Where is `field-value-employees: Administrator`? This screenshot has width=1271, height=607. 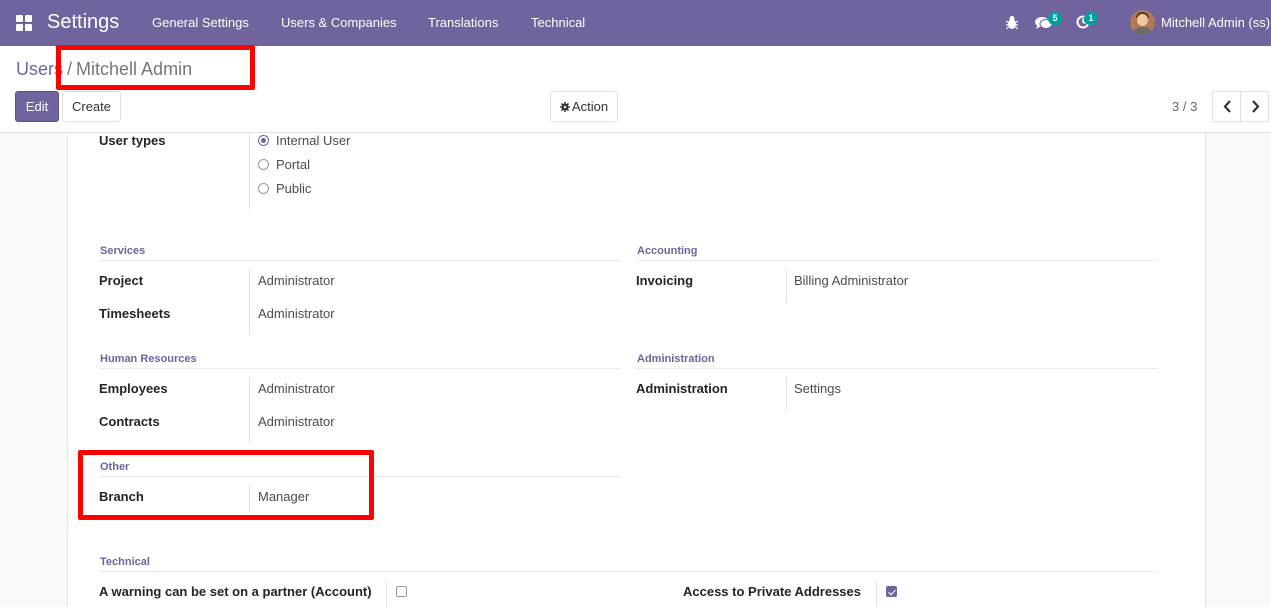 field-value-employees: Administrator is located at coordinates (296, 388).